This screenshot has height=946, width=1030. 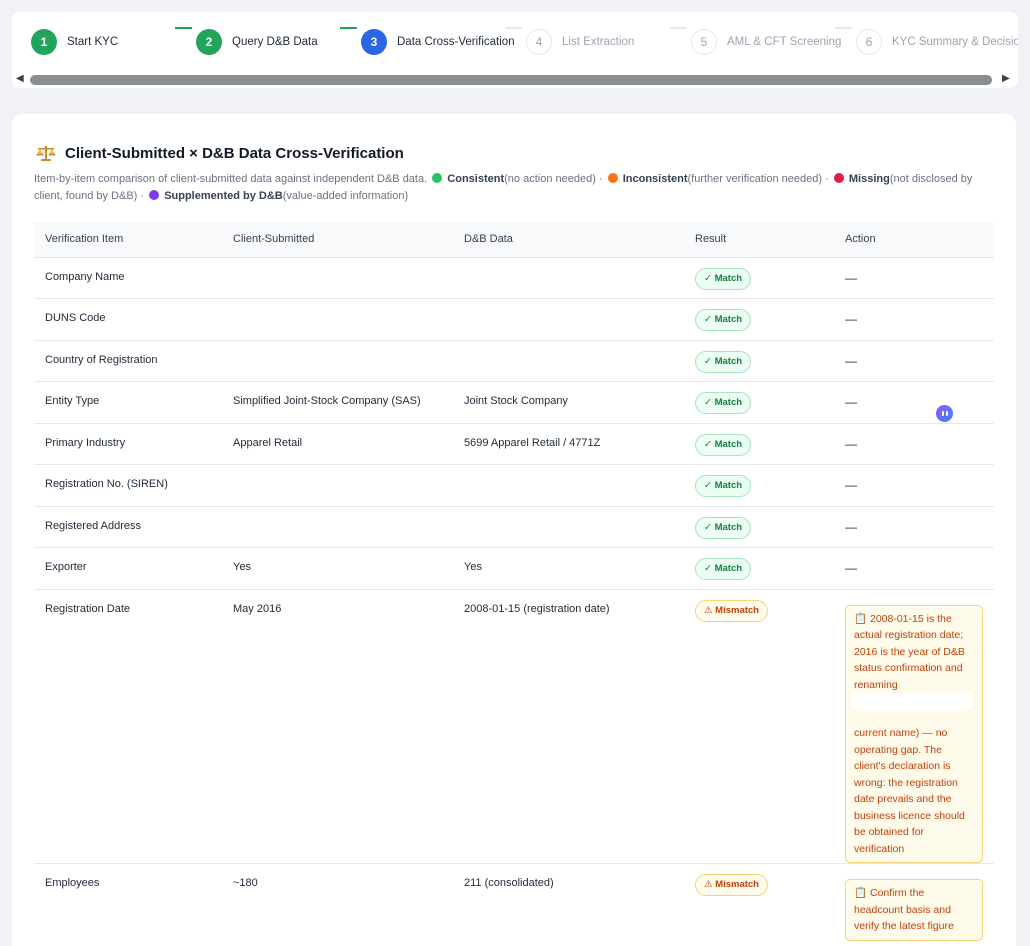 What do you see at coordinates (759, 240) in the screenshot?
I see `column-header: Result` at bounding box center [759, 240].